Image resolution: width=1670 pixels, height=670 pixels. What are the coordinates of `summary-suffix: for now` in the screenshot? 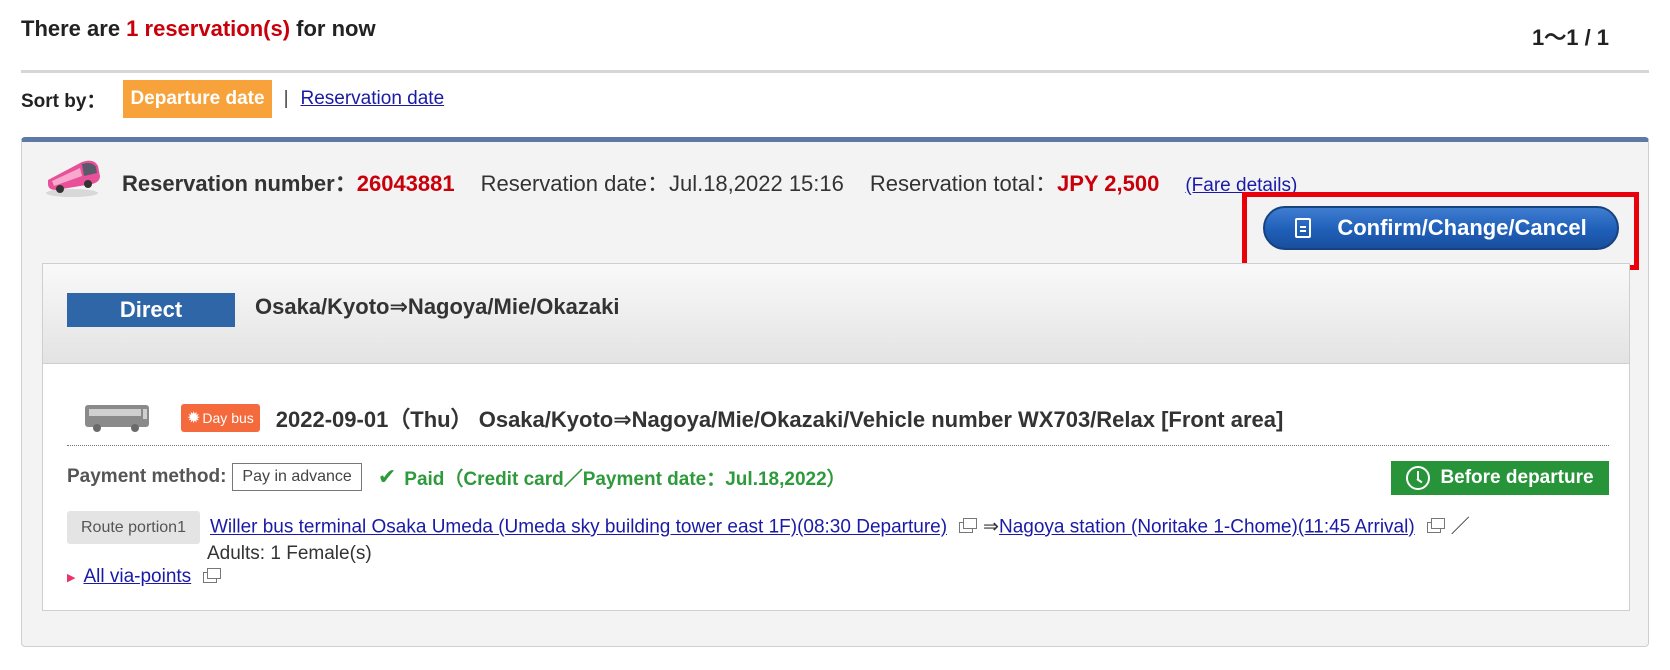 It's located at (333, 28).